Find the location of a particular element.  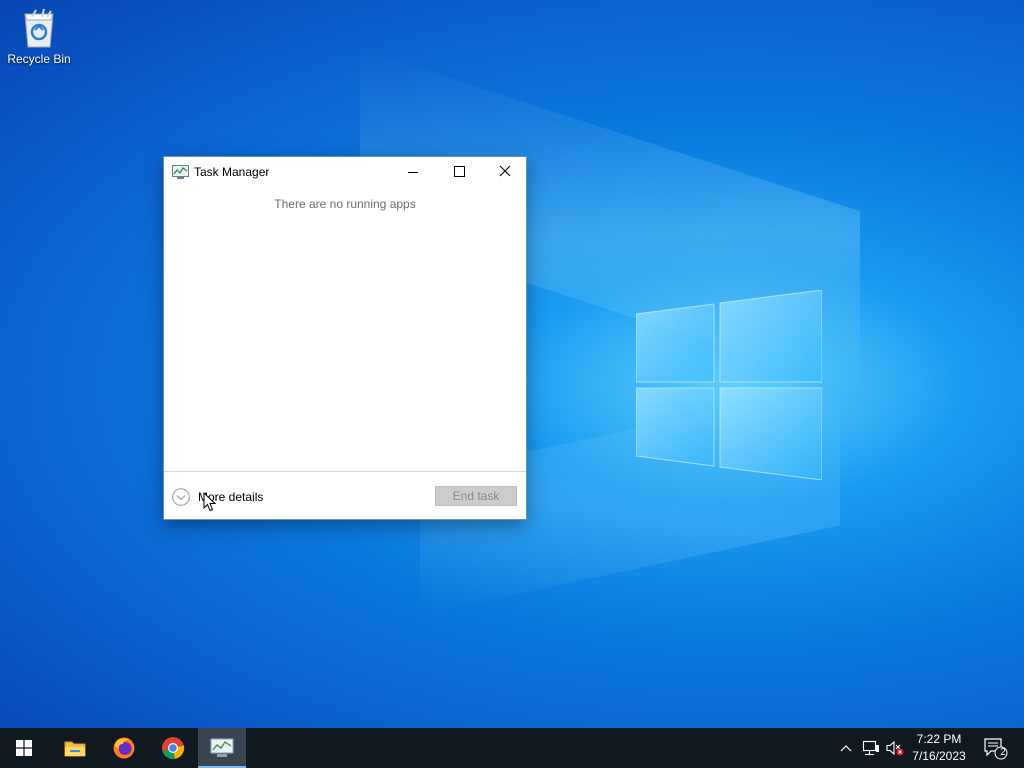

windows-start-icon is located at coordinates (24, 748).